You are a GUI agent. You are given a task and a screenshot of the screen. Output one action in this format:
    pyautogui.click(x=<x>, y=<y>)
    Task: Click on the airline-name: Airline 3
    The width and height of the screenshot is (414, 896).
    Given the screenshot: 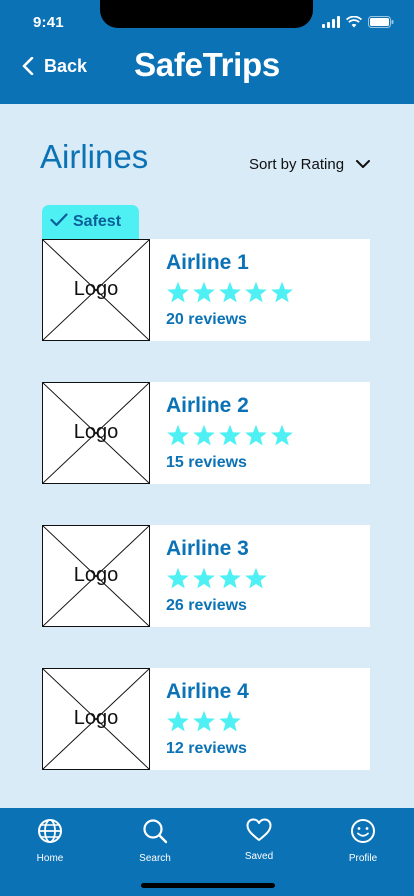 What is the action you would take?
    pyautogui.click(x=207, y=548)
    